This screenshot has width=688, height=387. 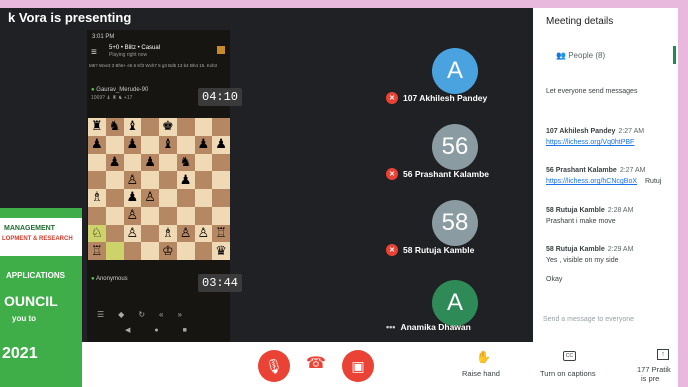 I want to click on board-square: ♔, so click(x=168, y=251).